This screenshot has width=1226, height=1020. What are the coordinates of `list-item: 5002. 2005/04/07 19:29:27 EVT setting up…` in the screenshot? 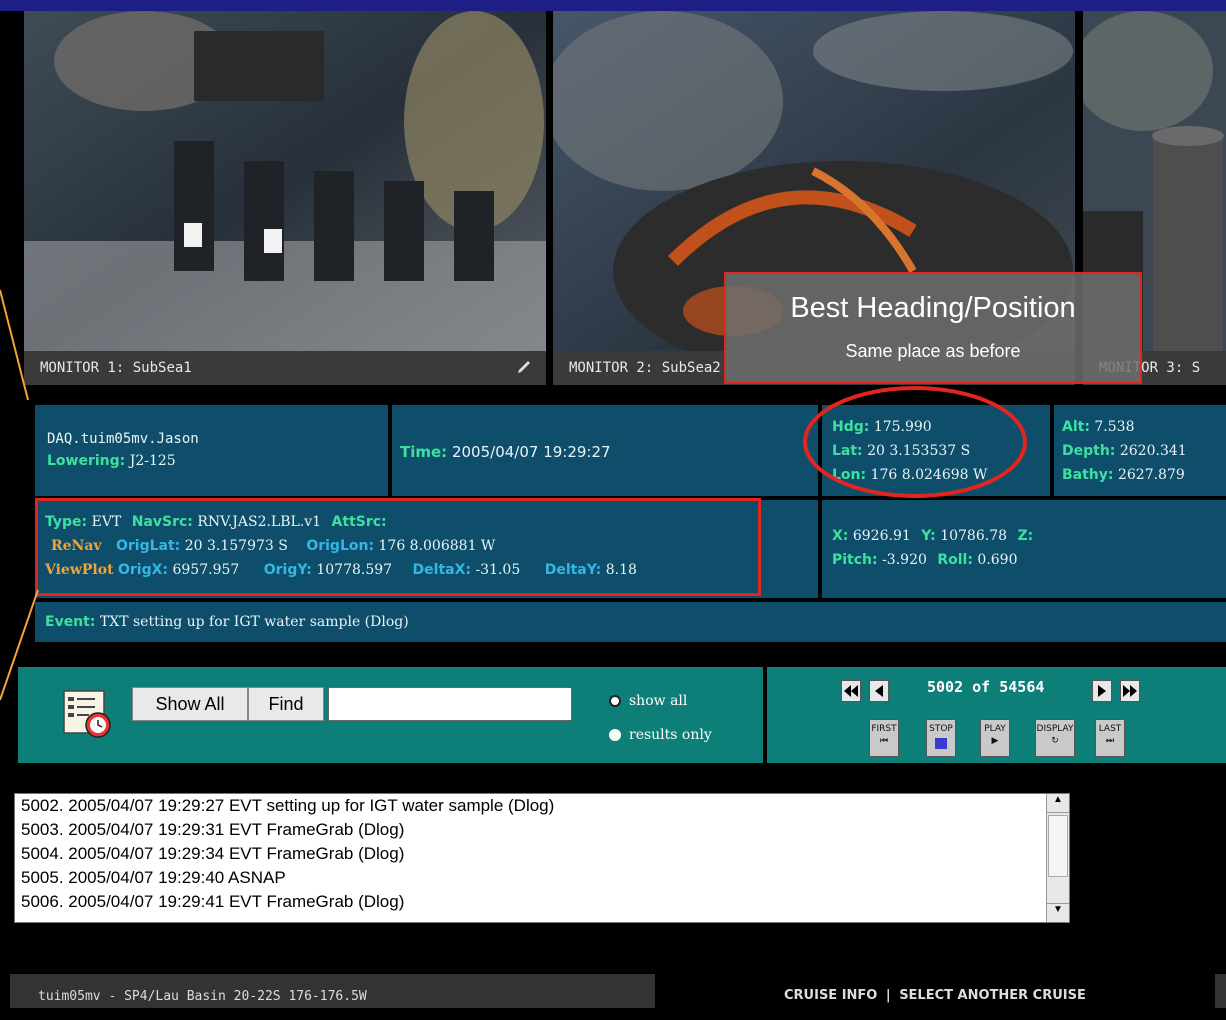 It's located at (542, 806).